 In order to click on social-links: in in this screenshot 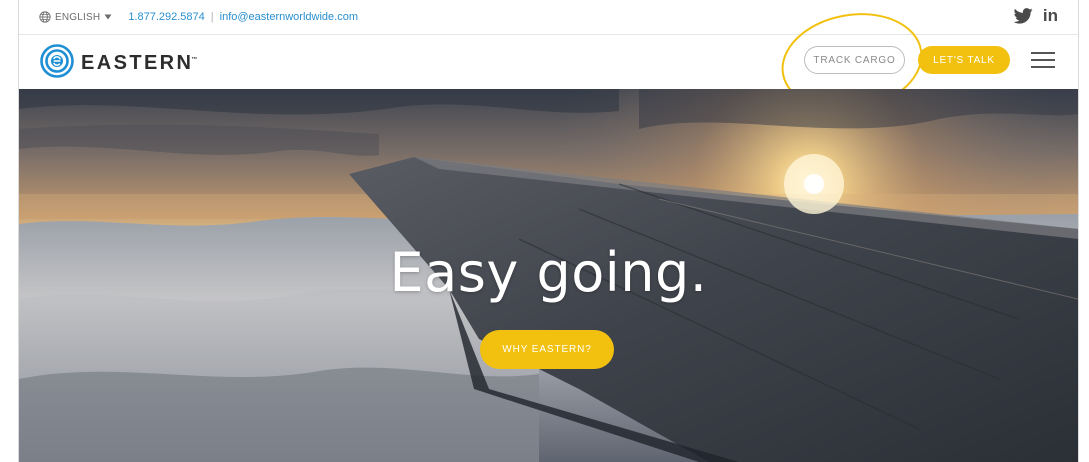, I will do `click(1035, 16)`.